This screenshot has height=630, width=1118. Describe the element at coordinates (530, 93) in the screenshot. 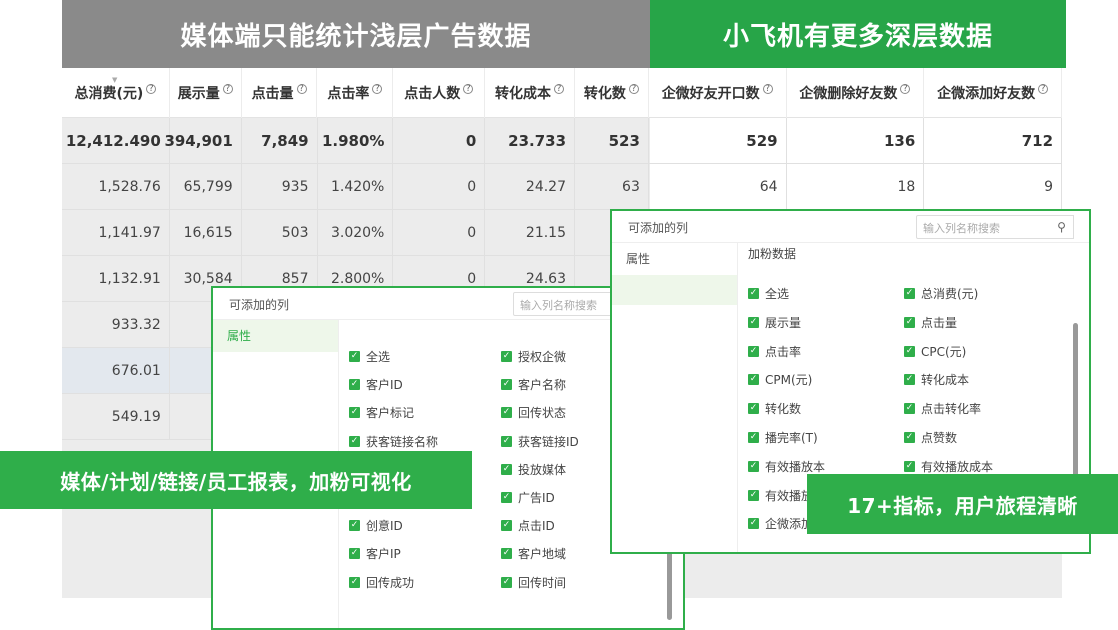

I see `column-header: 转化成本?` at that location.